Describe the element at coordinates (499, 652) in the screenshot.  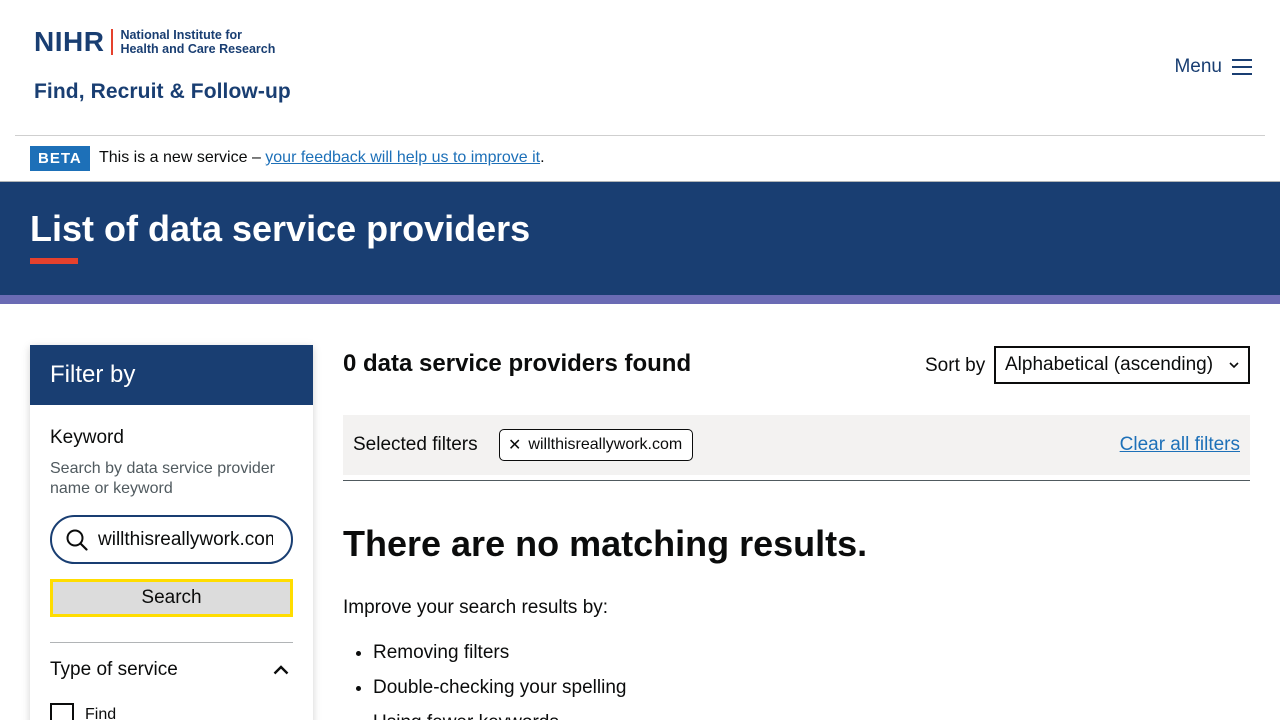
I see `tip-item: Removing filters` at that location.